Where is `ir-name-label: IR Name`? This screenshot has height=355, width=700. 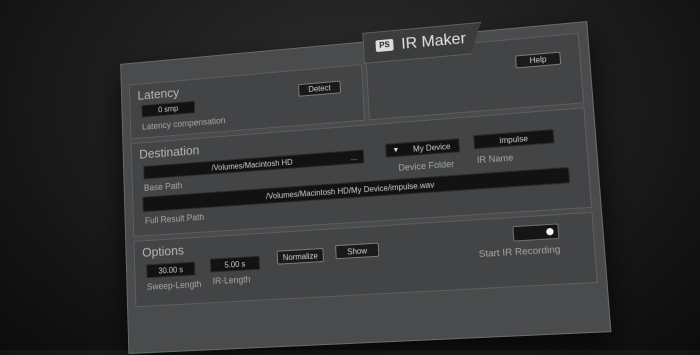
ir-name-label: IR Name is located at coordinates (495, 159).